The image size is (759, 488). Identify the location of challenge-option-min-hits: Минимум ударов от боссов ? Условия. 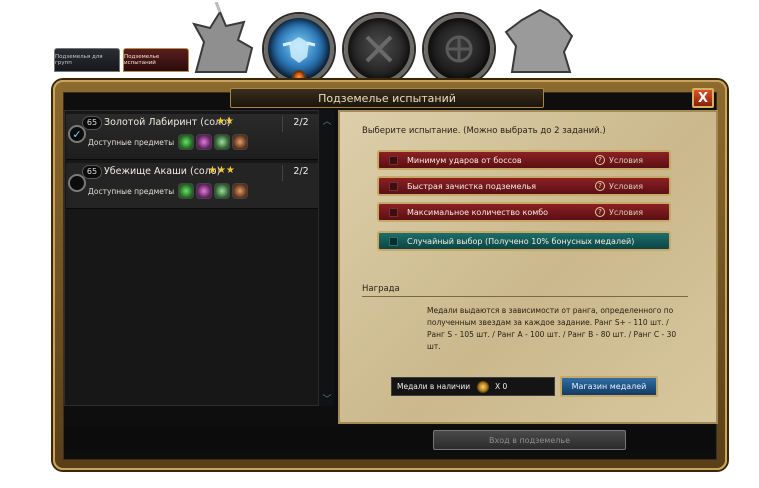
(524, 160).